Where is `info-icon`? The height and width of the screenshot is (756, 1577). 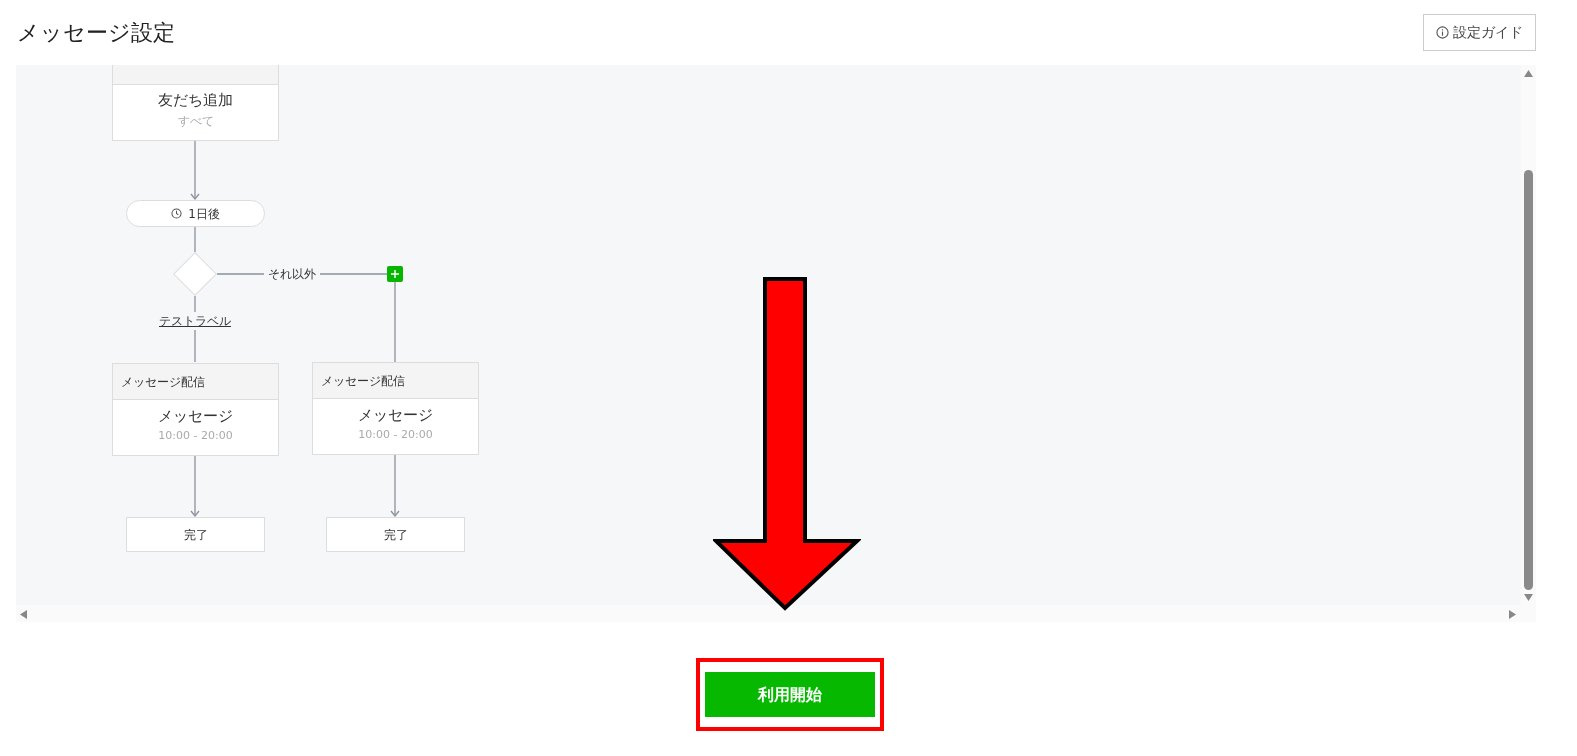 info-icon is located at coordinates (1442, 32).